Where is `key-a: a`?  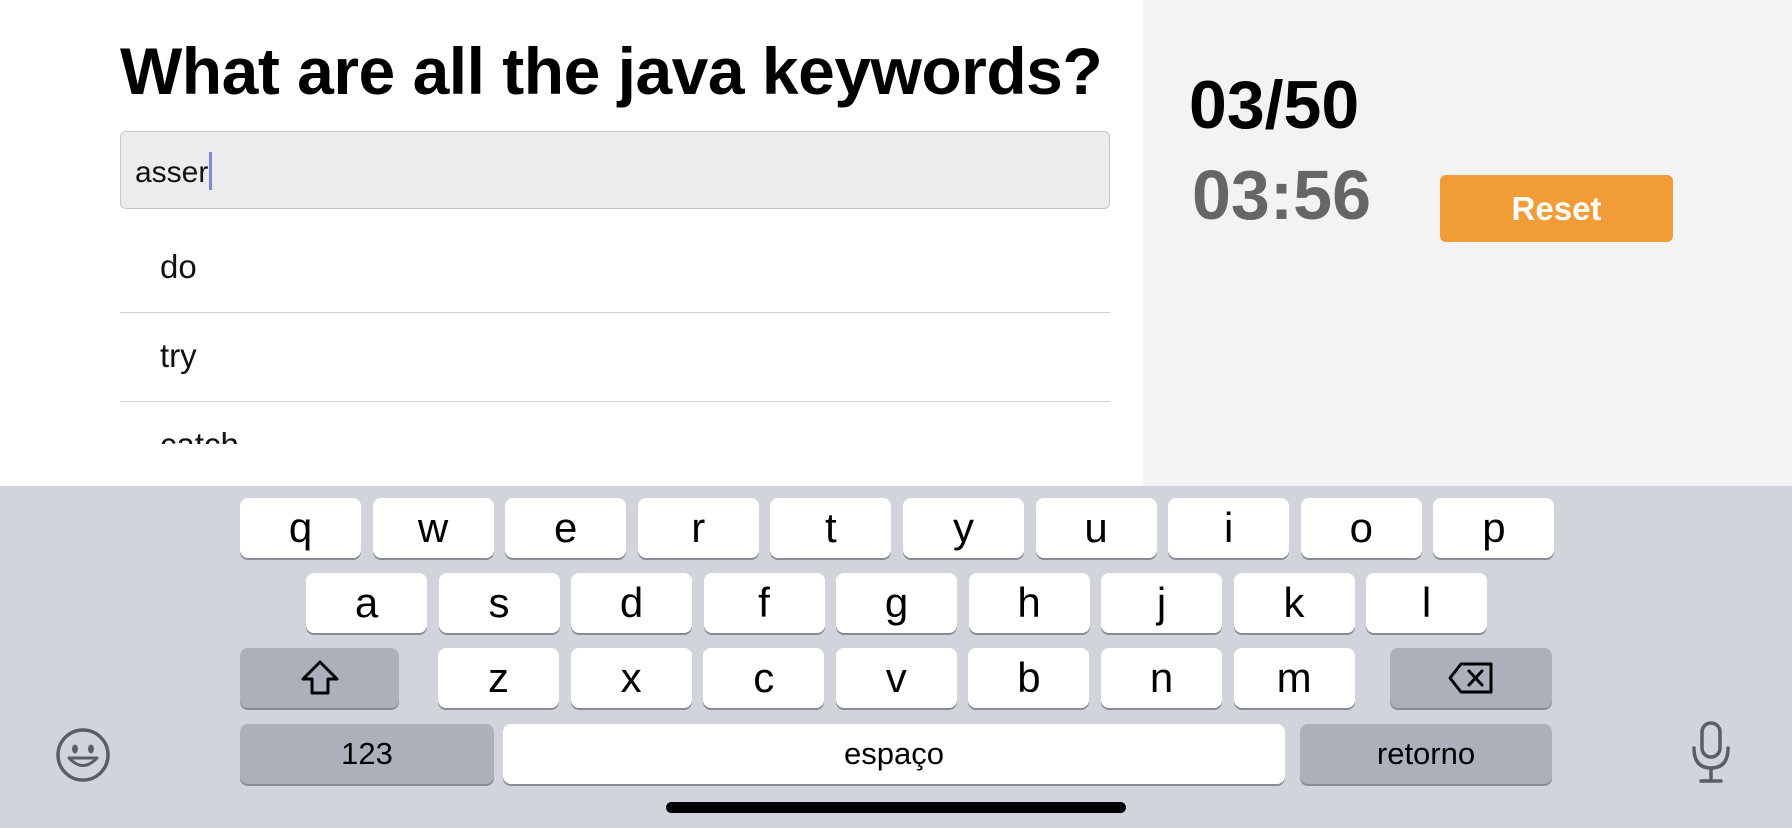 key-a: a is located at coordinates (366, 603).